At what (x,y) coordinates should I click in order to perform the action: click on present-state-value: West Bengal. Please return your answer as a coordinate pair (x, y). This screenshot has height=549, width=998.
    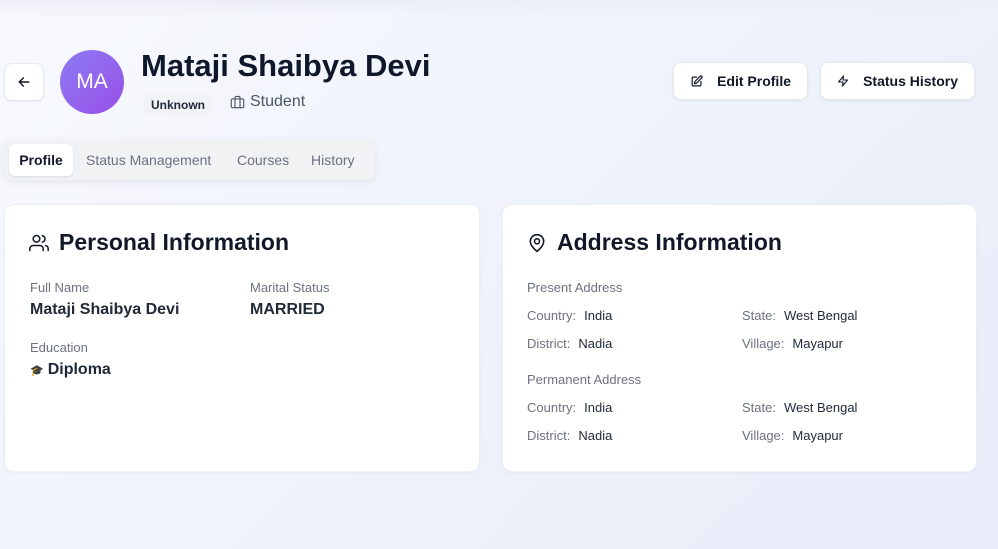
    Looking at the image, I should click on (820, 315).